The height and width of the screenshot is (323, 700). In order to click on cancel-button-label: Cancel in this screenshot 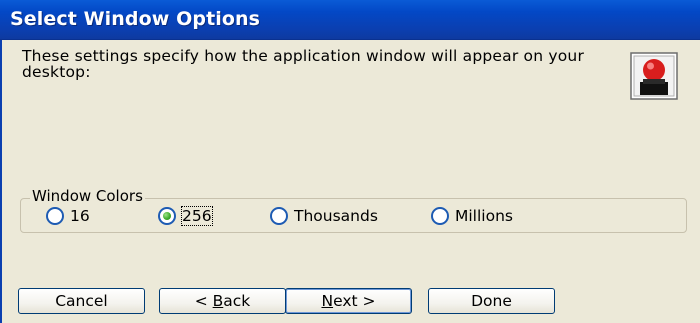, I will do `click(81, 301)`.